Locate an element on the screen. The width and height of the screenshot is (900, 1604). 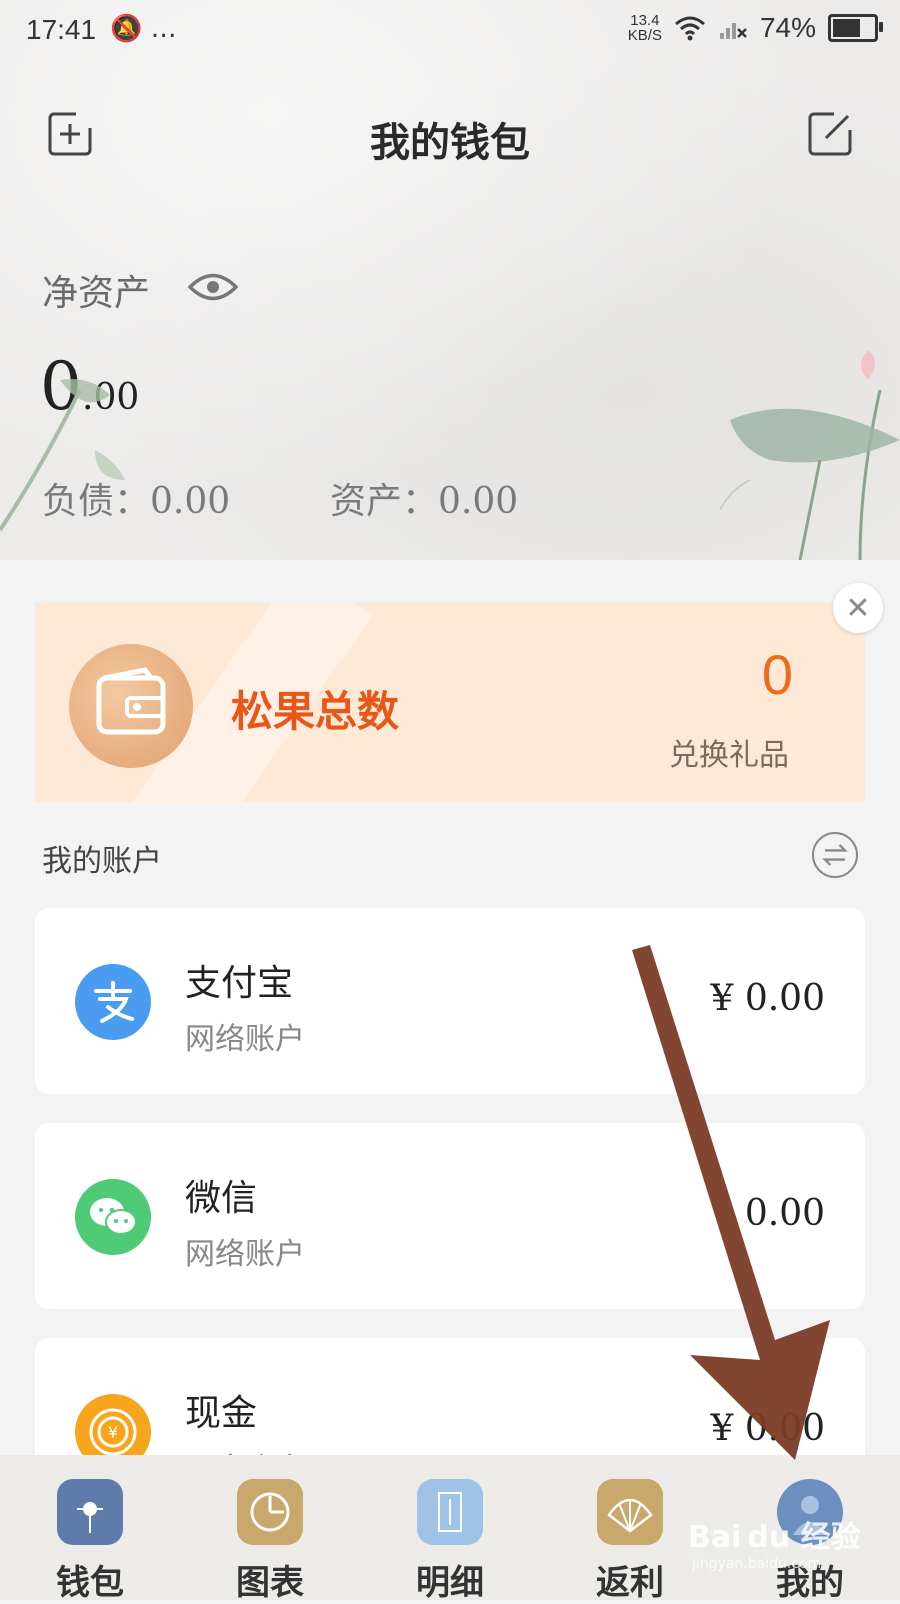
status-right: 13.4 KB/S 74% is located at coordinates (755, 28).